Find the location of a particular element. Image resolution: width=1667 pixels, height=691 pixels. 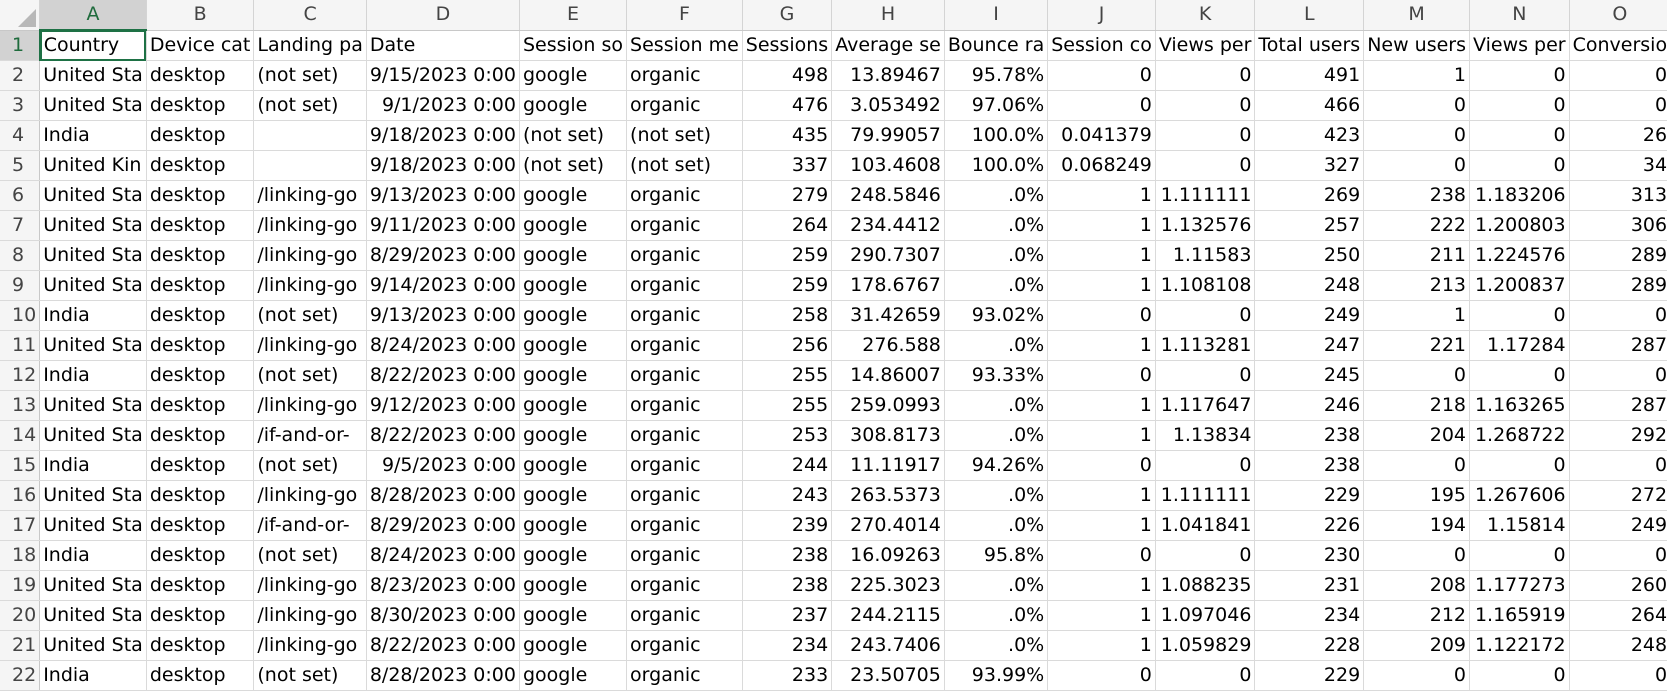

cell-i22: 93.99% is located at coordinates (996, 675).